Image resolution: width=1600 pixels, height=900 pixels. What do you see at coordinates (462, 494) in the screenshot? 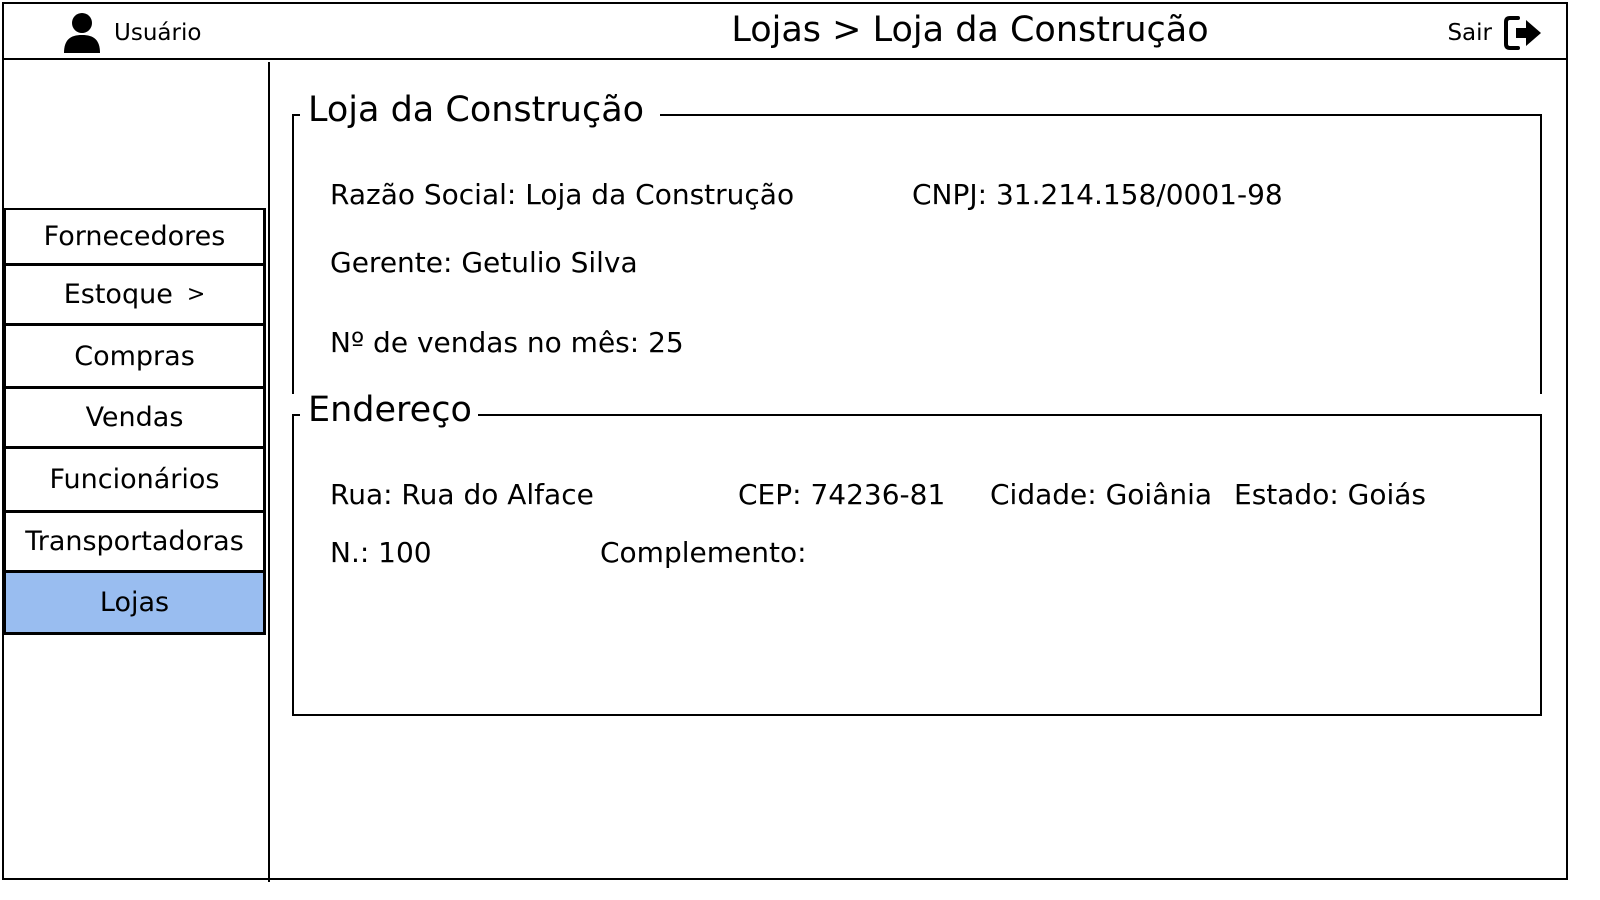
I see `rua-field: Rua: Rua do Alface` at bounding box center [462, 494].